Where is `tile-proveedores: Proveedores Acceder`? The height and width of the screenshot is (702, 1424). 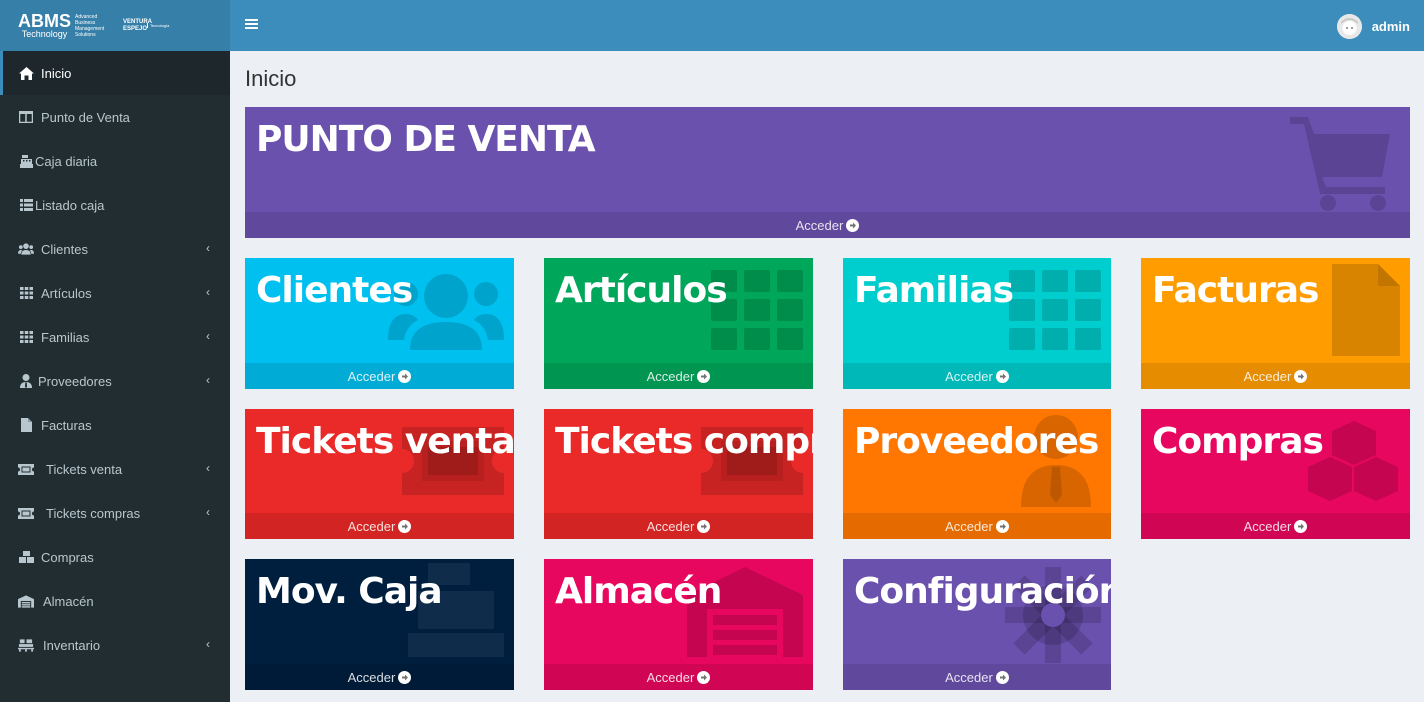 tile-proveedores: Proveedores Acceder is located at coordinates (977, 474).